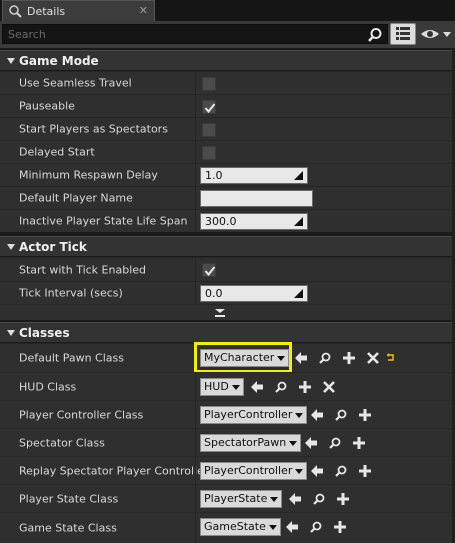 The height and width of the screenshot is (543, 455). I want to click on pauseable-checkbox, so click(209, 107).